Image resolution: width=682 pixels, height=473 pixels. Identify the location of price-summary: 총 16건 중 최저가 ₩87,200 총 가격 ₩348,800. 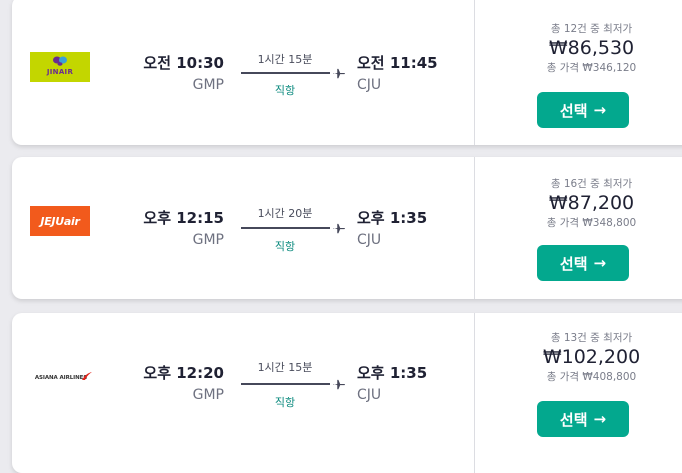
(578, 203).